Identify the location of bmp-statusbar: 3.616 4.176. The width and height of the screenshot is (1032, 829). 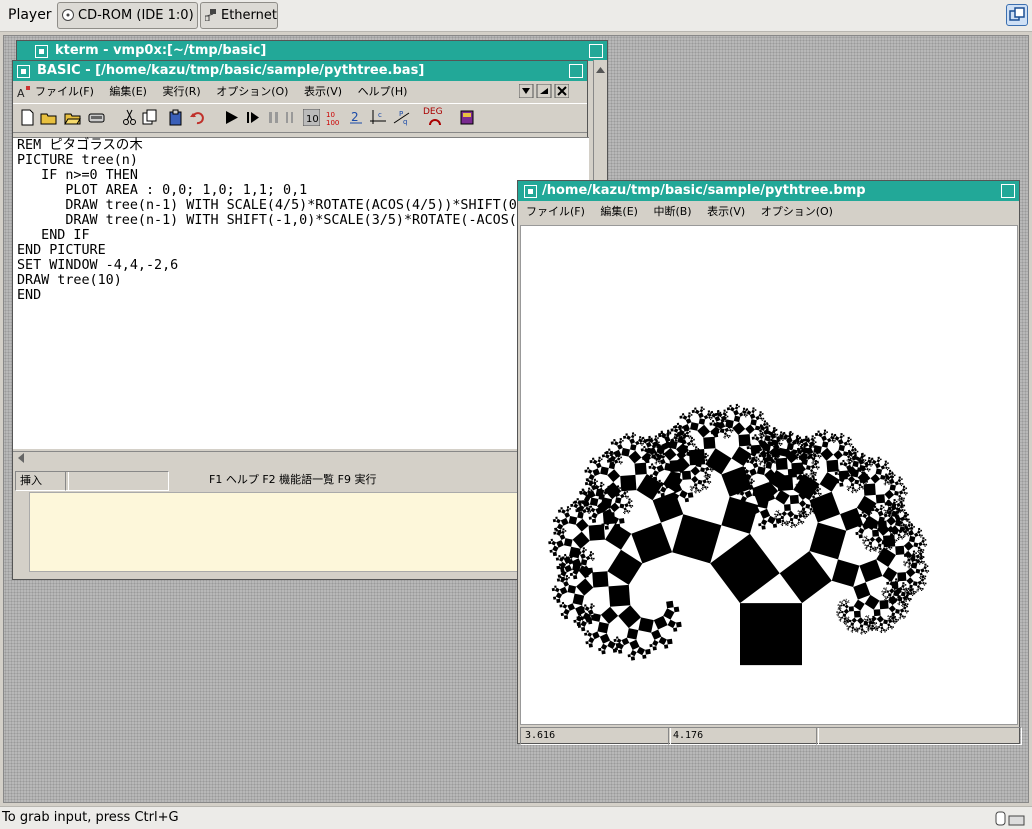
(771, 736).